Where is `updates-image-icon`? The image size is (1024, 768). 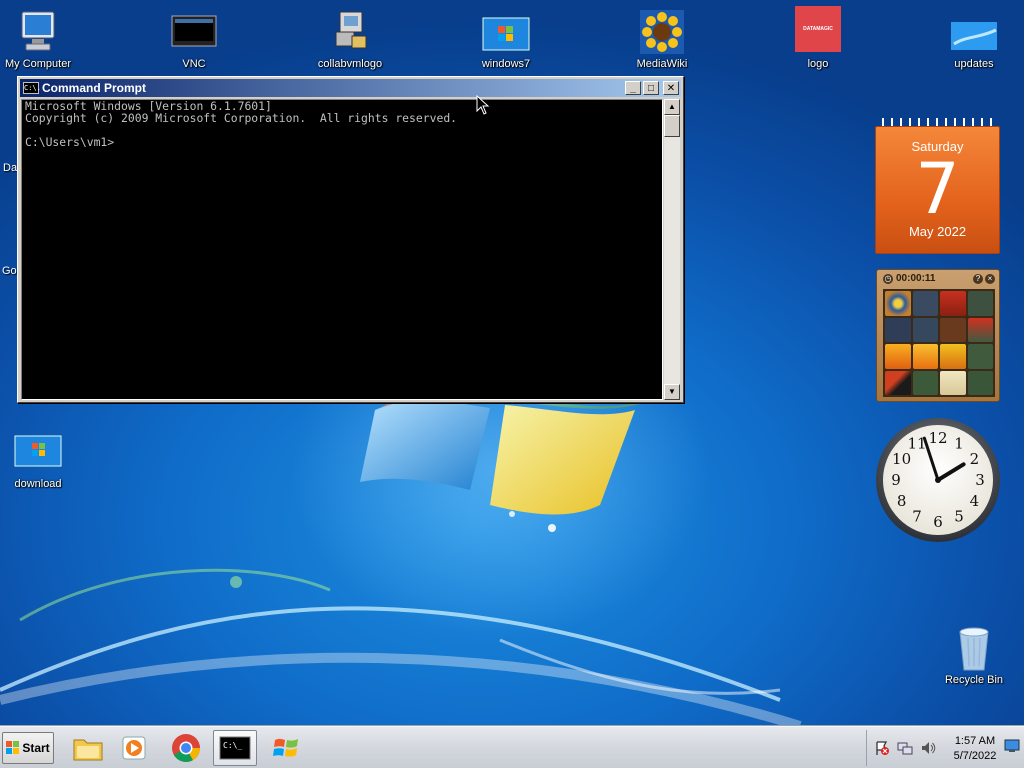
updates-image-icon is located at coordinates (974, 32).